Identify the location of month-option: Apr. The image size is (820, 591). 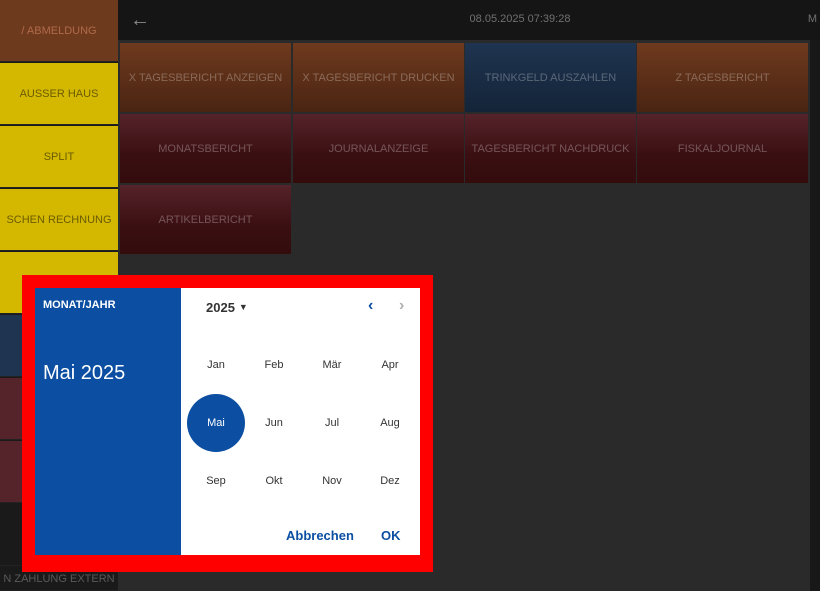
(390, 365).